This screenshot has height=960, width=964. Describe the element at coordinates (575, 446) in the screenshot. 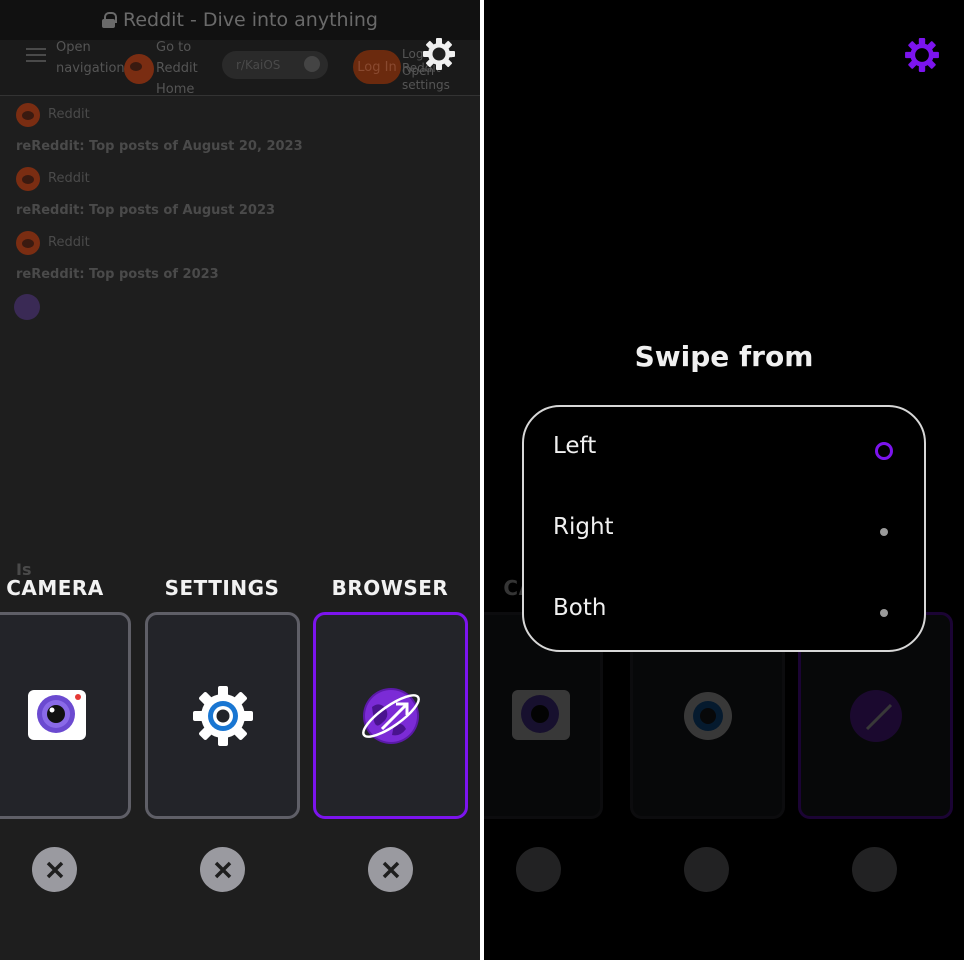

I see `option-label: Left` at that location.